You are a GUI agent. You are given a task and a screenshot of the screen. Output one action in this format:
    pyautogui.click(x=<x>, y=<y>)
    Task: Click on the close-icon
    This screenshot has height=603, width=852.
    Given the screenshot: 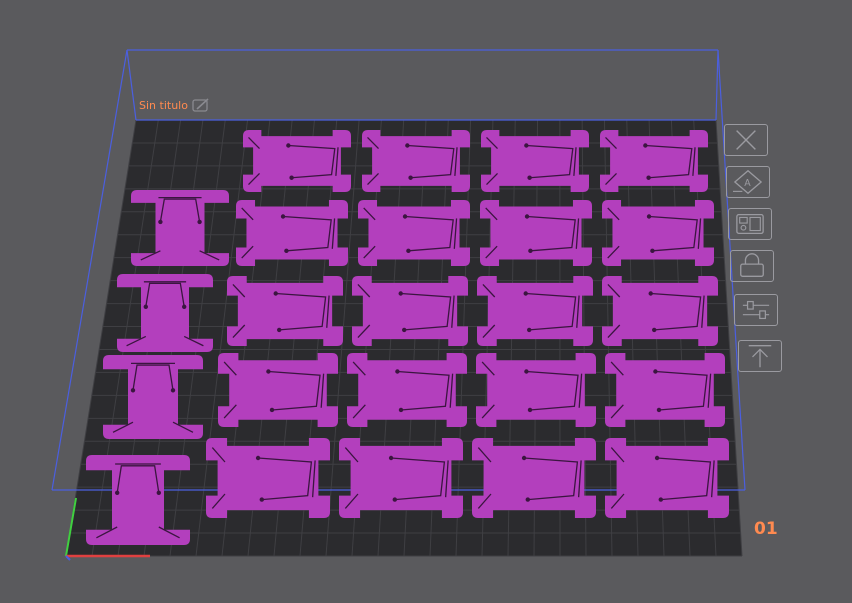 What is the action you would take?
    pyautogui.click(x=746, y=140)
    